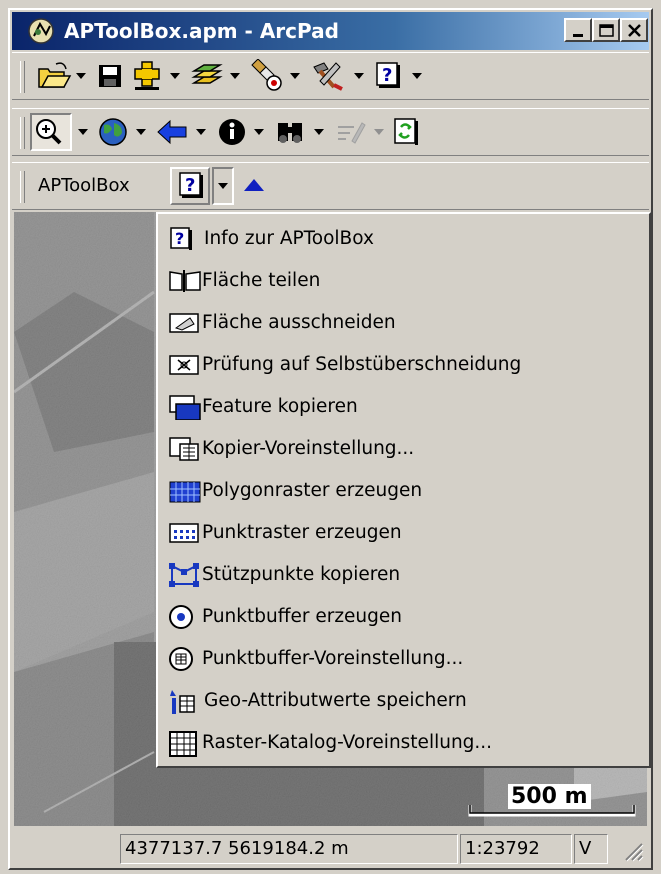  I want to click on point-raster-icon, so click(184, 533).